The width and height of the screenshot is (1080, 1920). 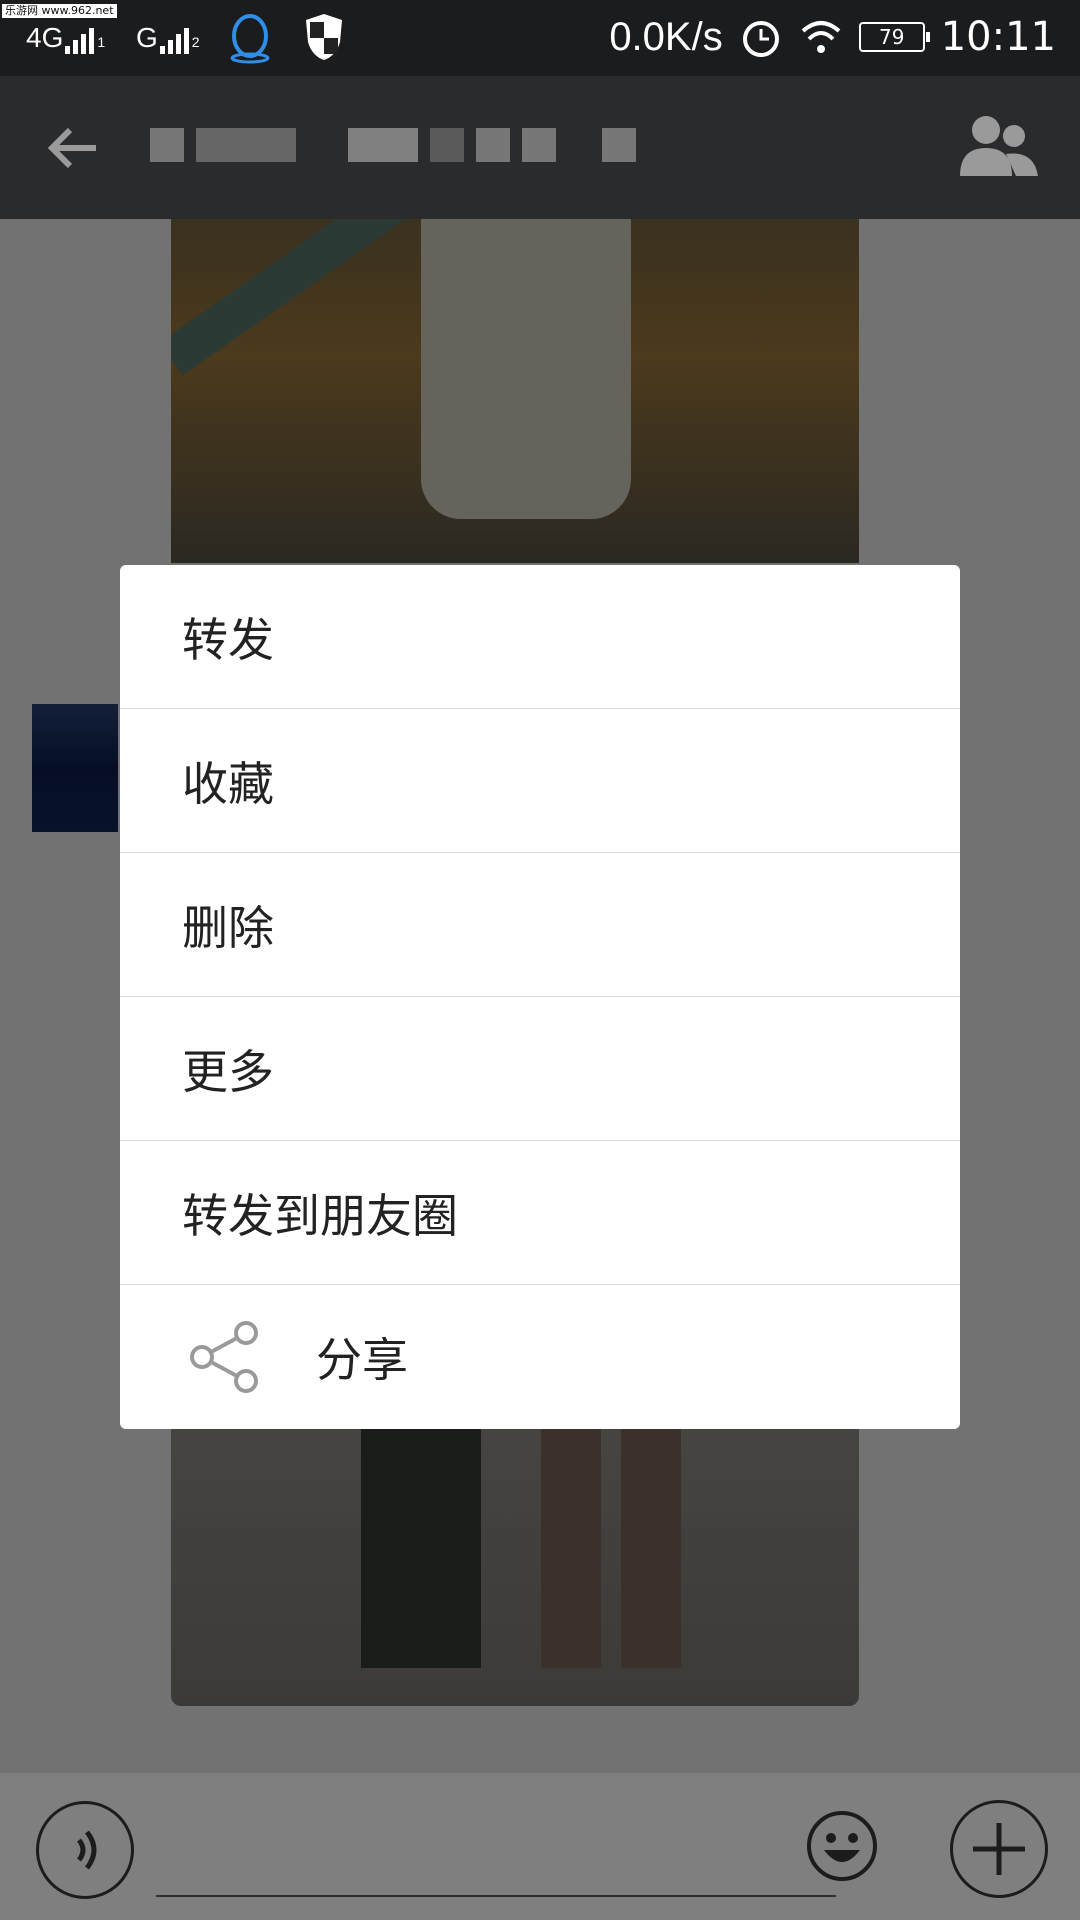 What do you see at coordinates (666, 36) in the screenshot?
I see `network-speed: 0.0K/s` at bounding box center [666, 36].